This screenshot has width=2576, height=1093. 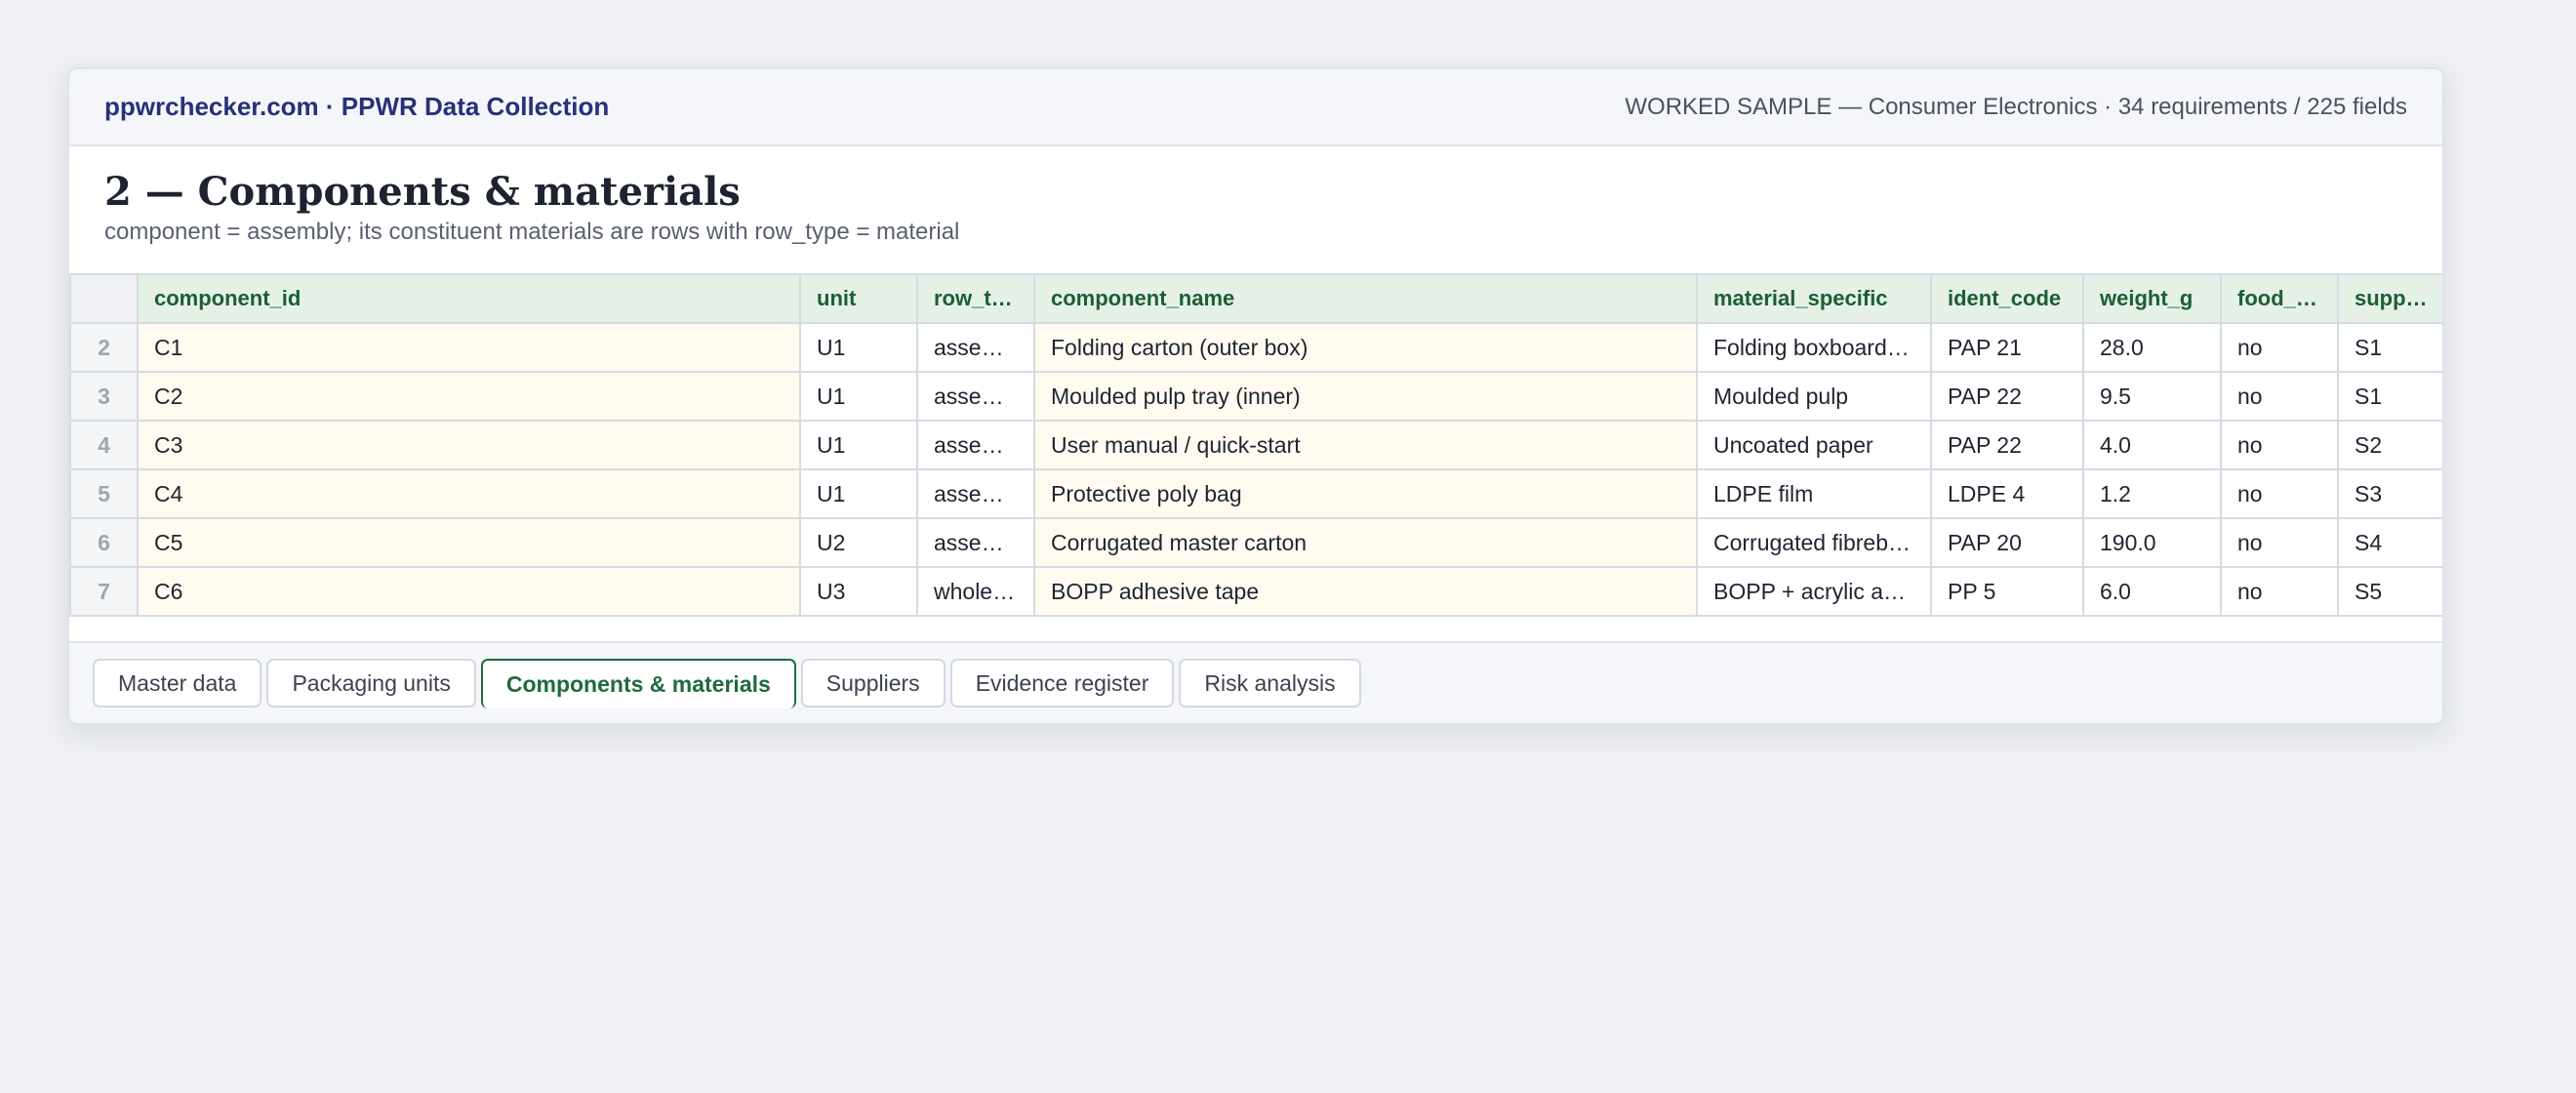 I want to click on table-cell: PP 5, so click(x=2007, y=591).